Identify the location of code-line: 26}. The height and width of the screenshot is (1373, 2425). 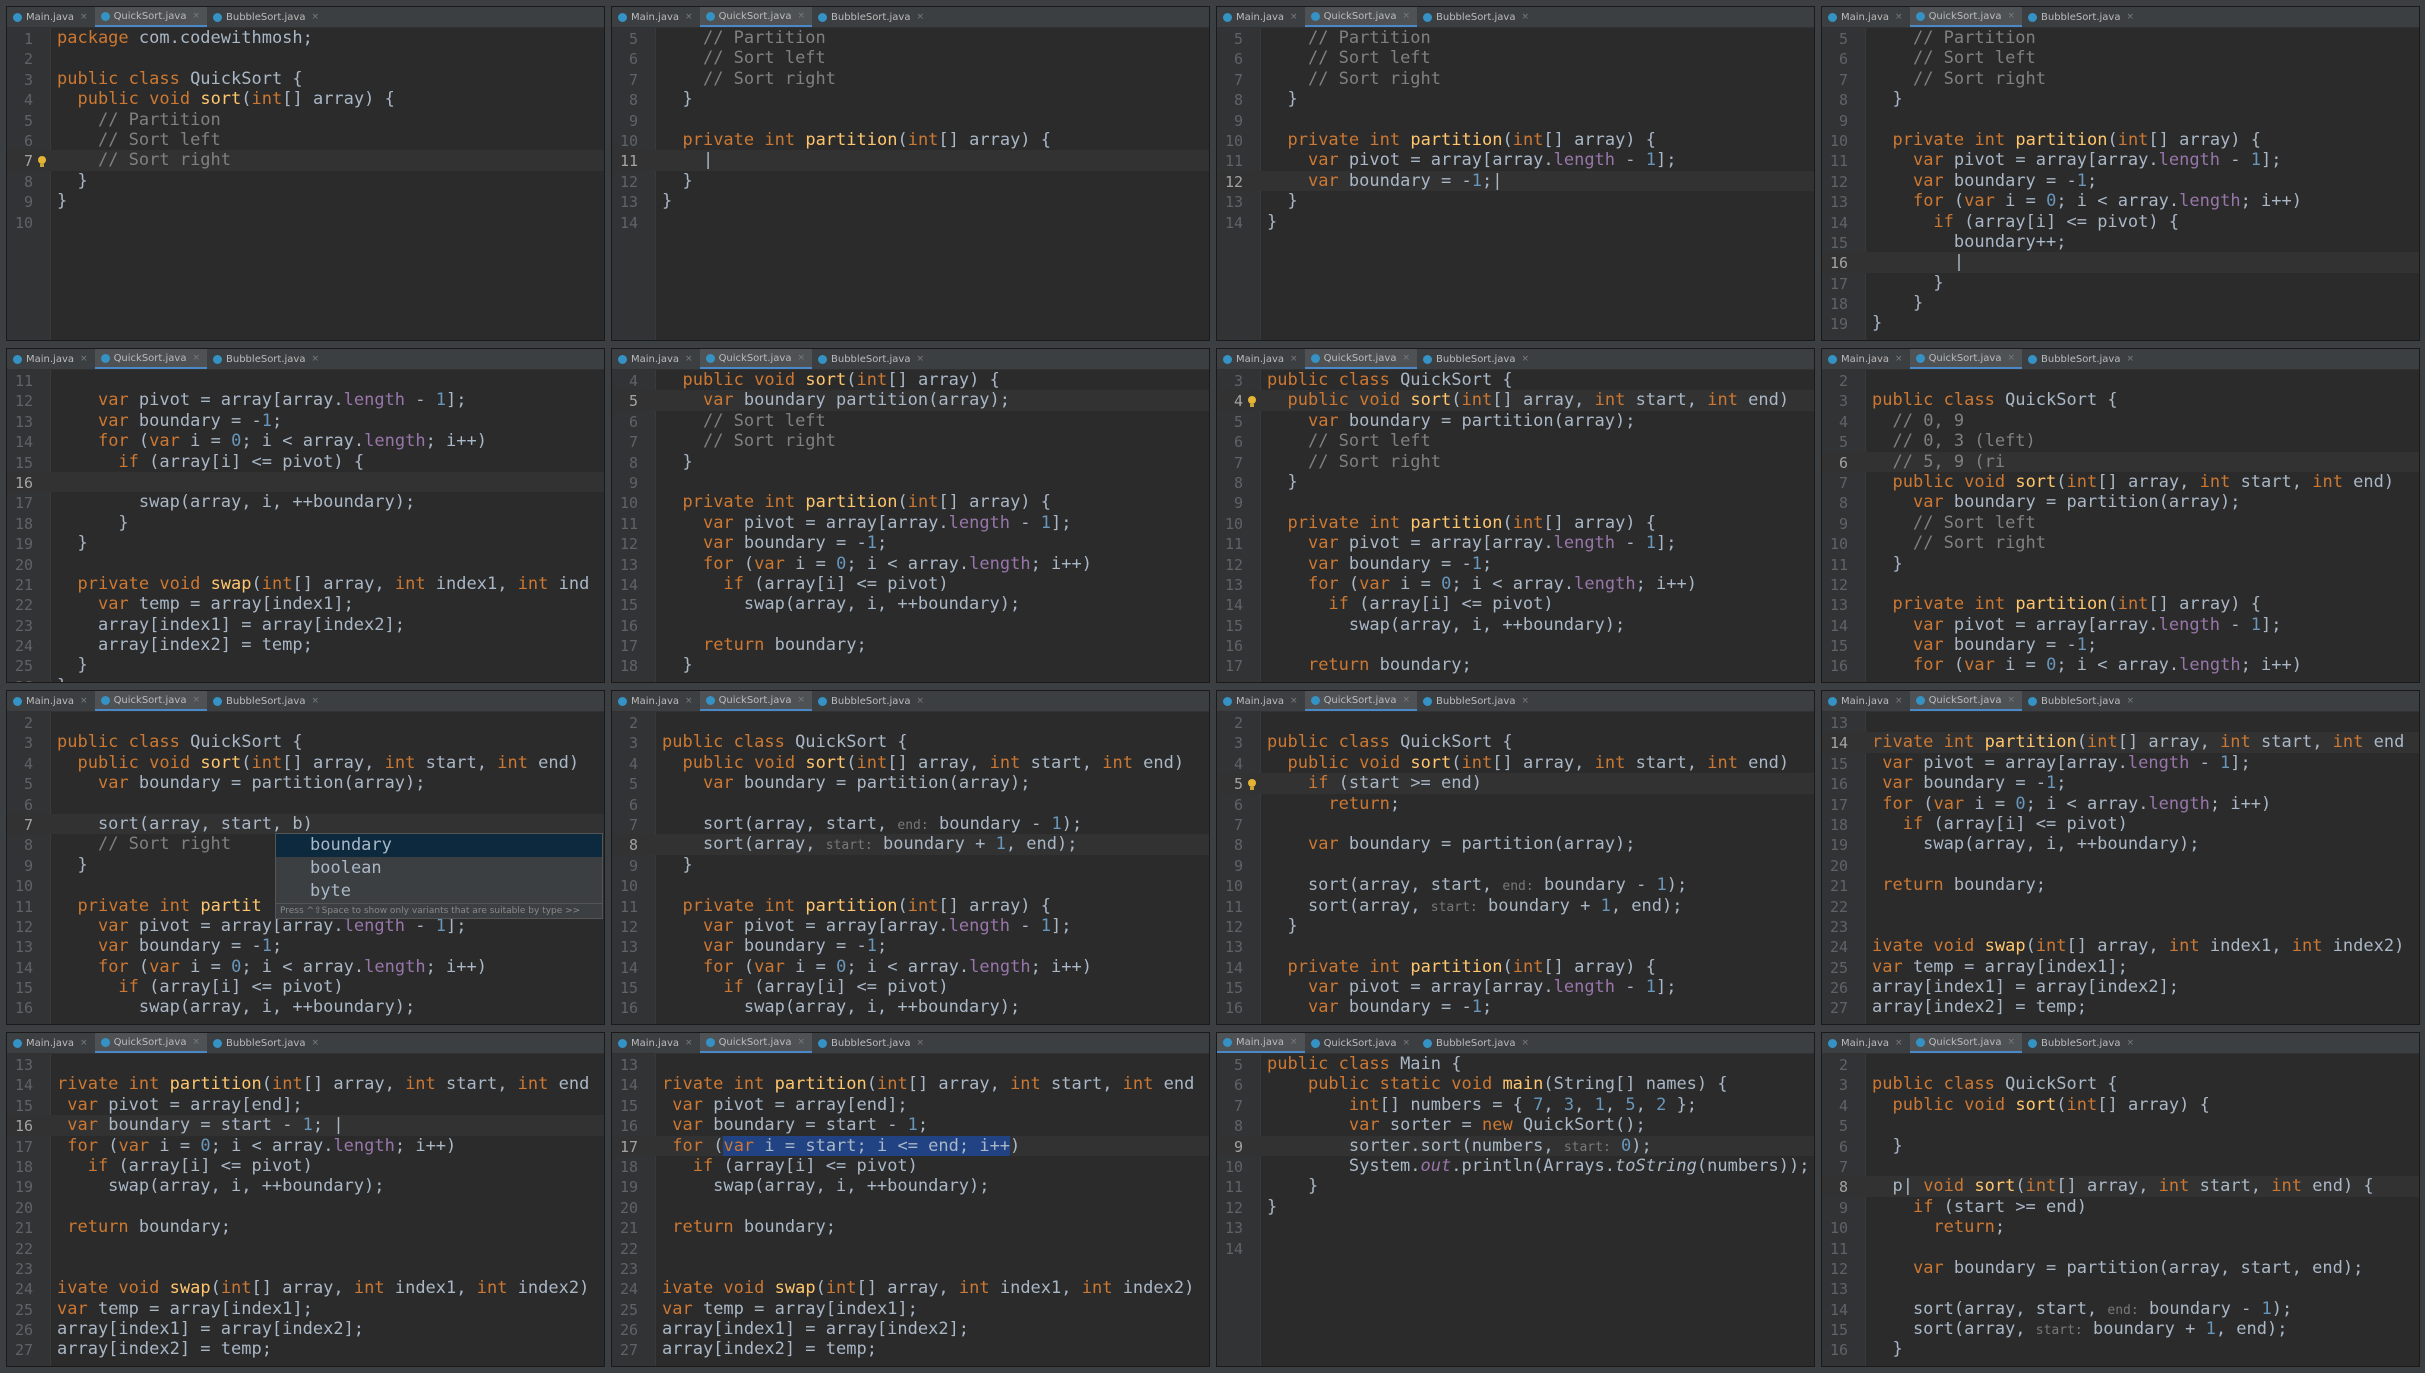
(305, 679).